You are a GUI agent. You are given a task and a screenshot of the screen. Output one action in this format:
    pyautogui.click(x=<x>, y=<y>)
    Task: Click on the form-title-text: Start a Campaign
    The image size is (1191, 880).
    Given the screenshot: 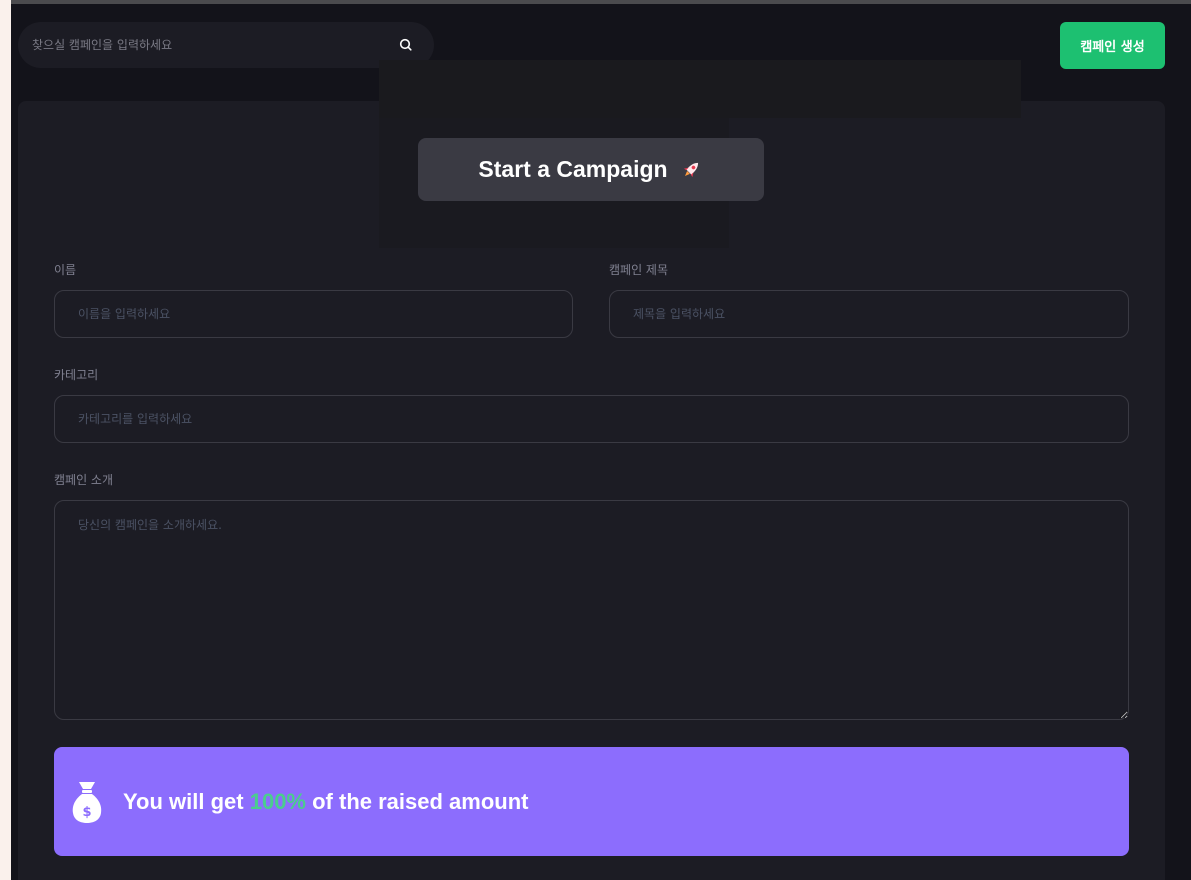 What is the action you would take?
    pyautogui.click(x=573, y=169)
    